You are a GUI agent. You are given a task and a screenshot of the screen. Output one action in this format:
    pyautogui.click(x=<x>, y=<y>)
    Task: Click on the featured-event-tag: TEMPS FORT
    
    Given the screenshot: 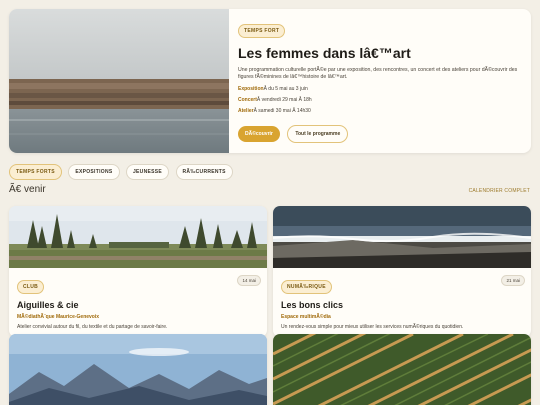 What is the action you would take?
    pyautogui.click(x=262, y=31)
    